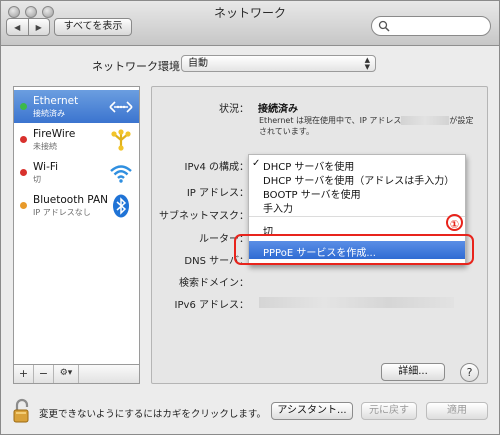  I want to click on title-bar: ネットワーク ◀ ▶ すべてを表示, so click(250, 23).